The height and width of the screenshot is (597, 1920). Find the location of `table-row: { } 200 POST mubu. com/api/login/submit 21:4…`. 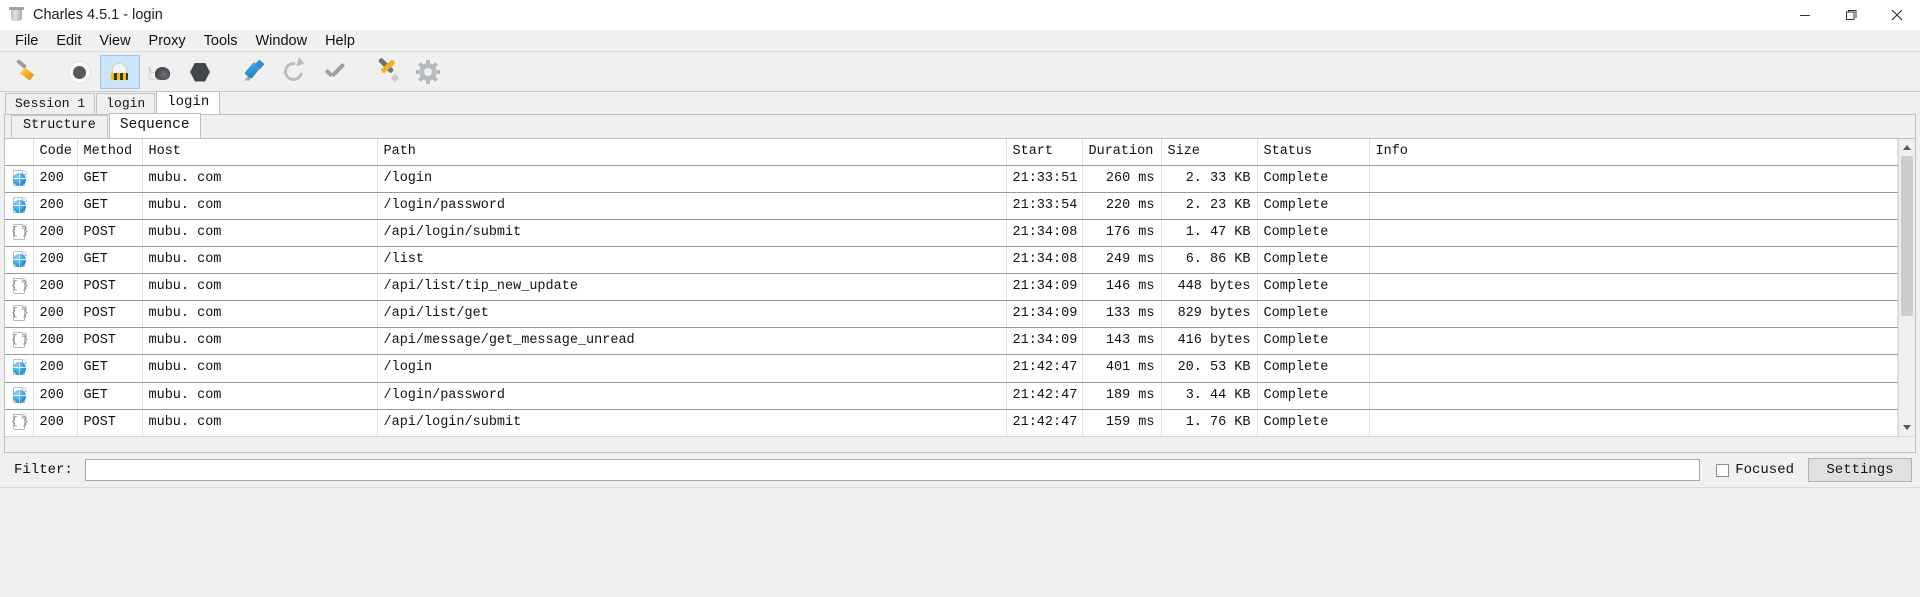

table-row: { } 200 POST mubu. com/api/login/submit 21:4… is located at coordinates (951, 422).